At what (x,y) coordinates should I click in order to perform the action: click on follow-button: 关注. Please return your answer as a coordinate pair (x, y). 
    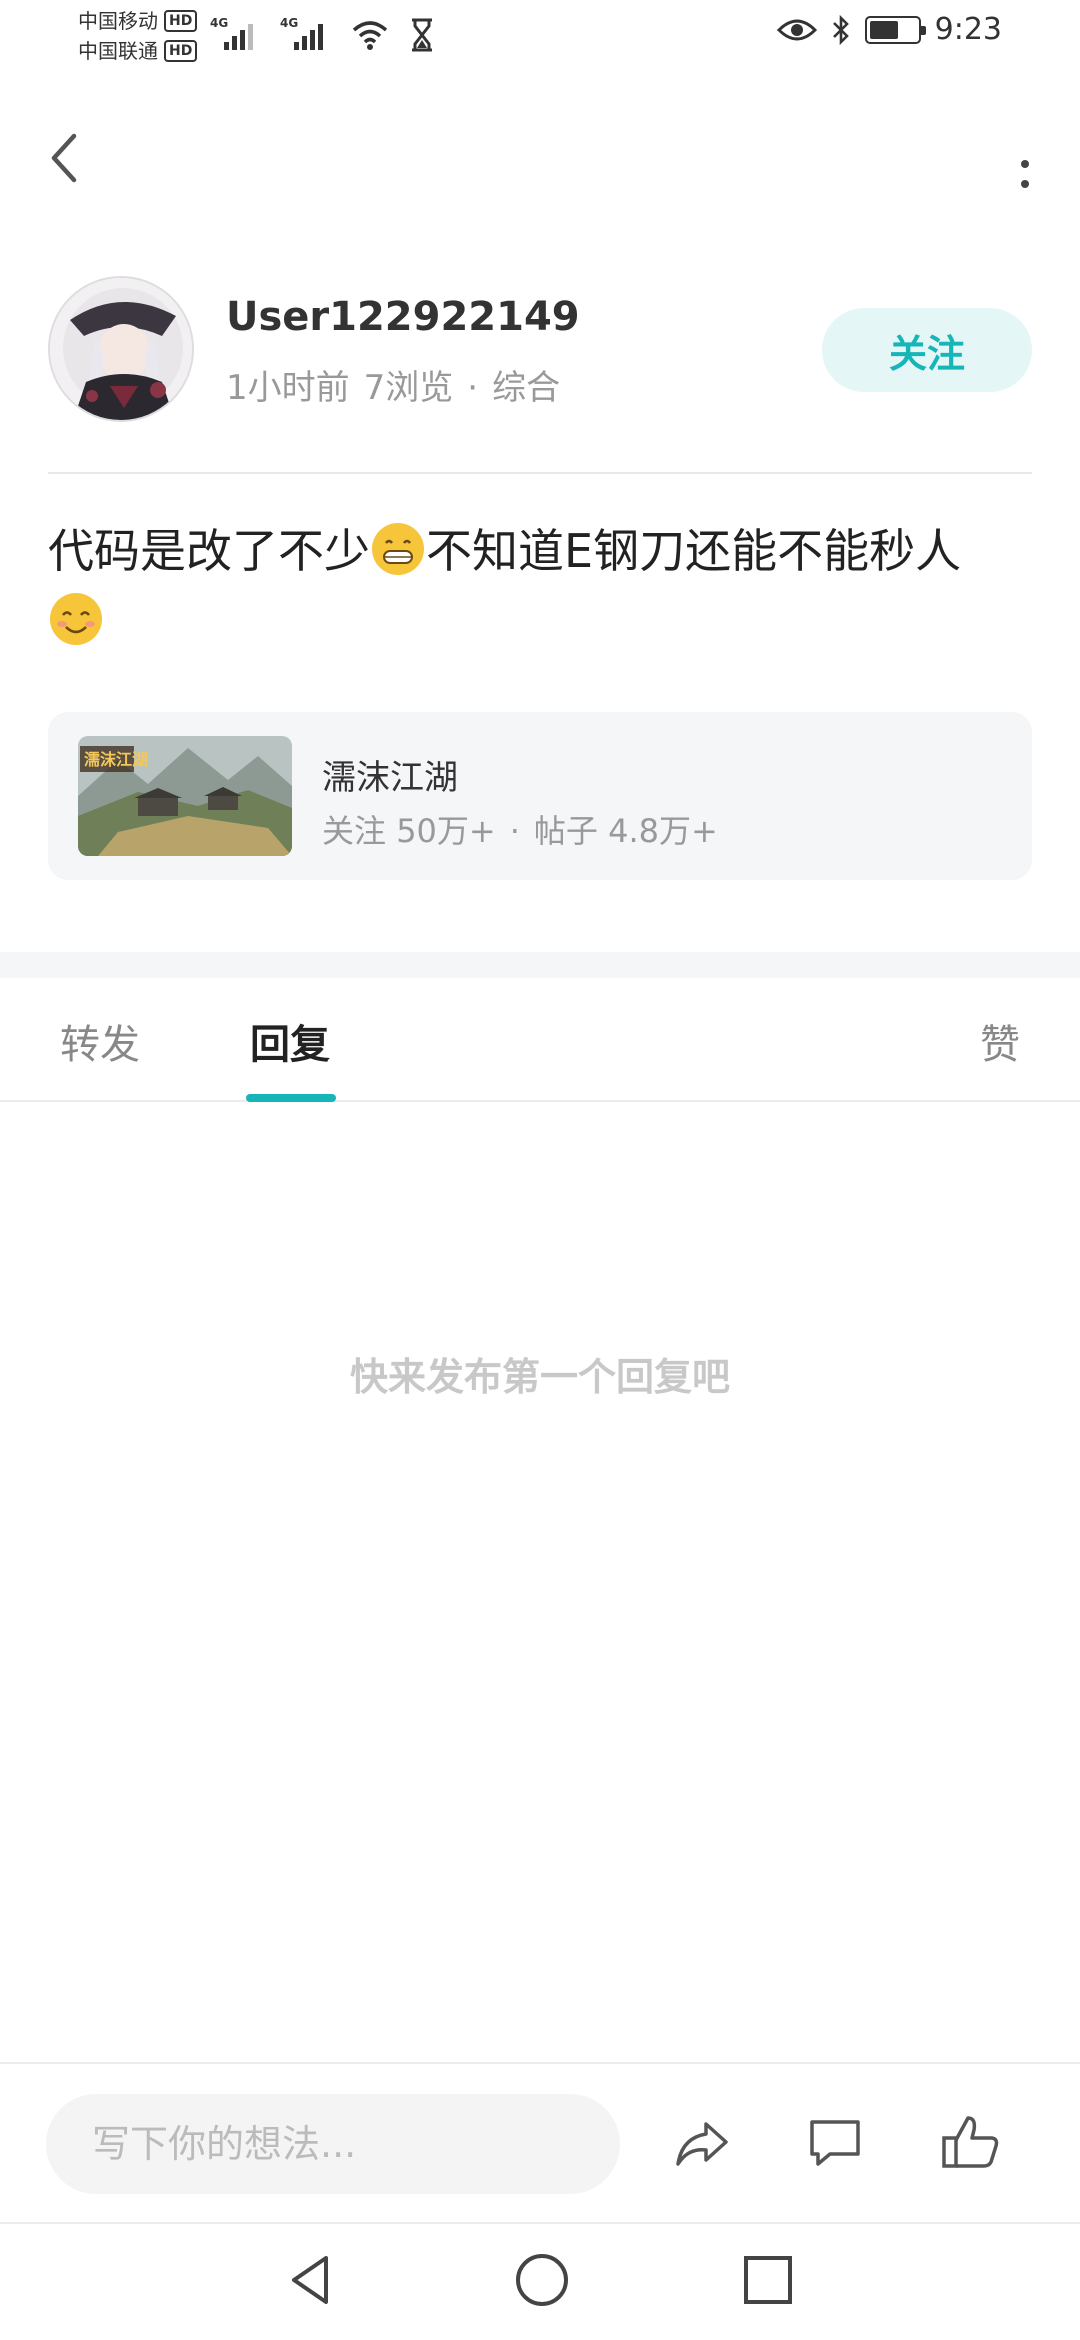
    Looking at the image, I should click on (927, 350).